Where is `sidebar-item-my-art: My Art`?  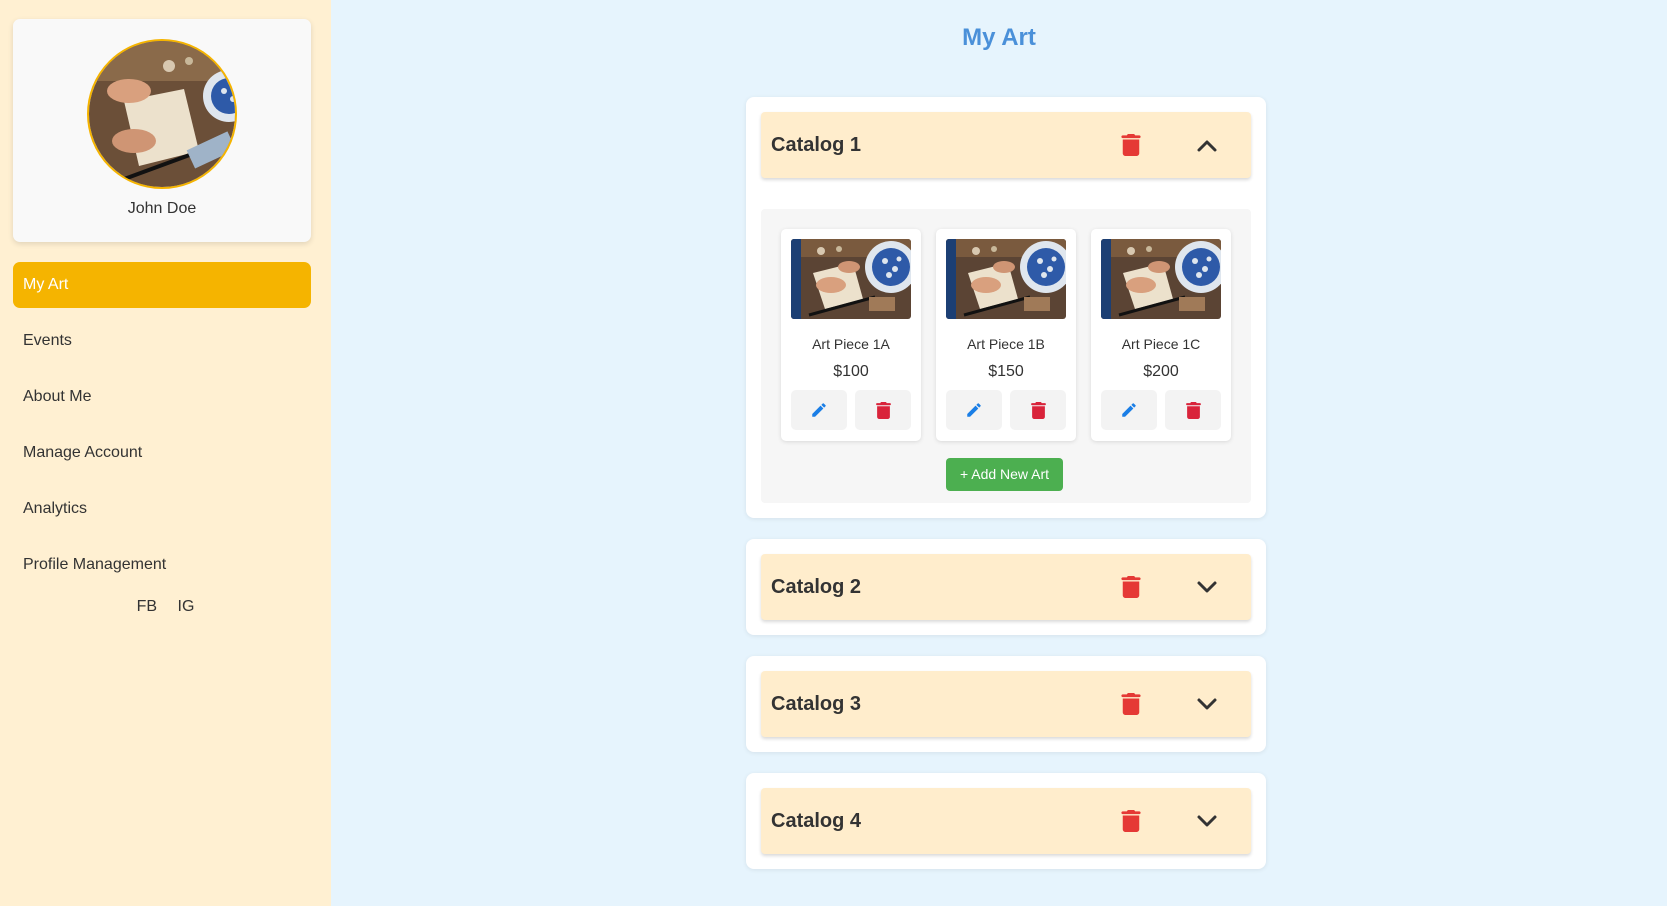 sidebar-item-my-art: My Art is located at coordinates (162, 285).